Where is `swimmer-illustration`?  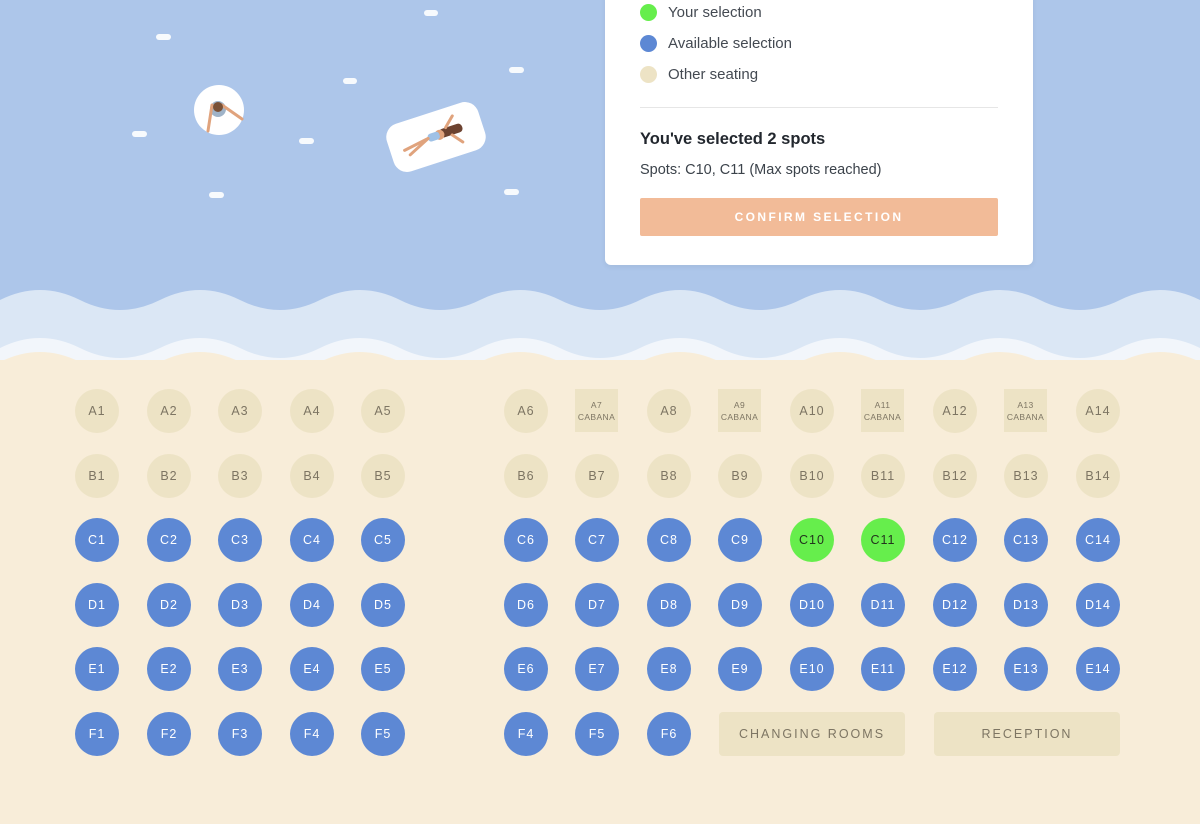
swimmer-illustration is located at coordinates (219, 110).